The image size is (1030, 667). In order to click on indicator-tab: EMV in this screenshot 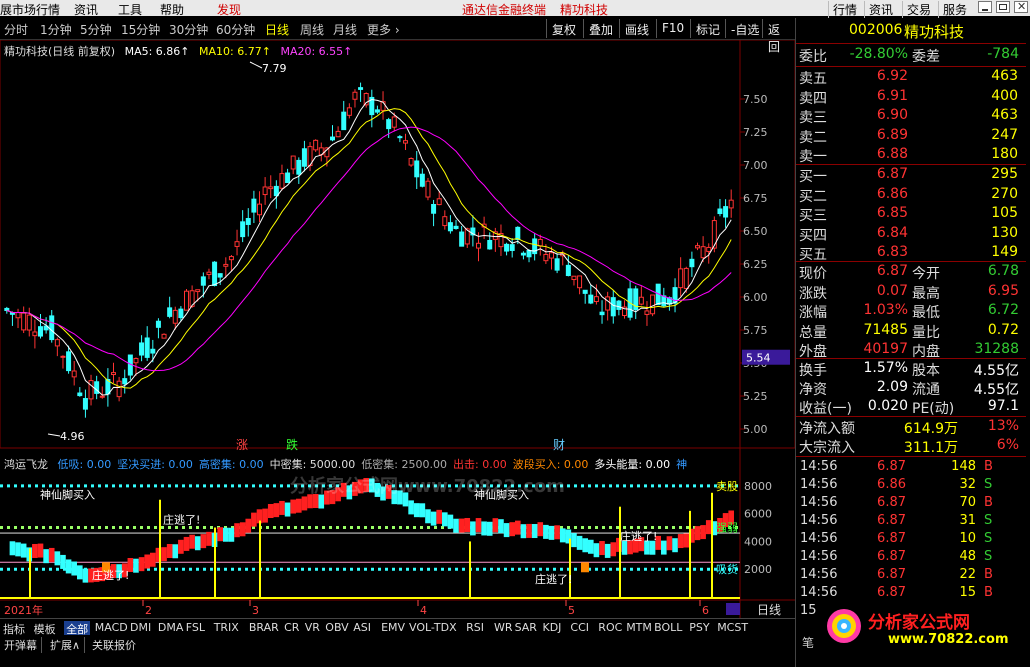, I will do `click(393, 627)`.